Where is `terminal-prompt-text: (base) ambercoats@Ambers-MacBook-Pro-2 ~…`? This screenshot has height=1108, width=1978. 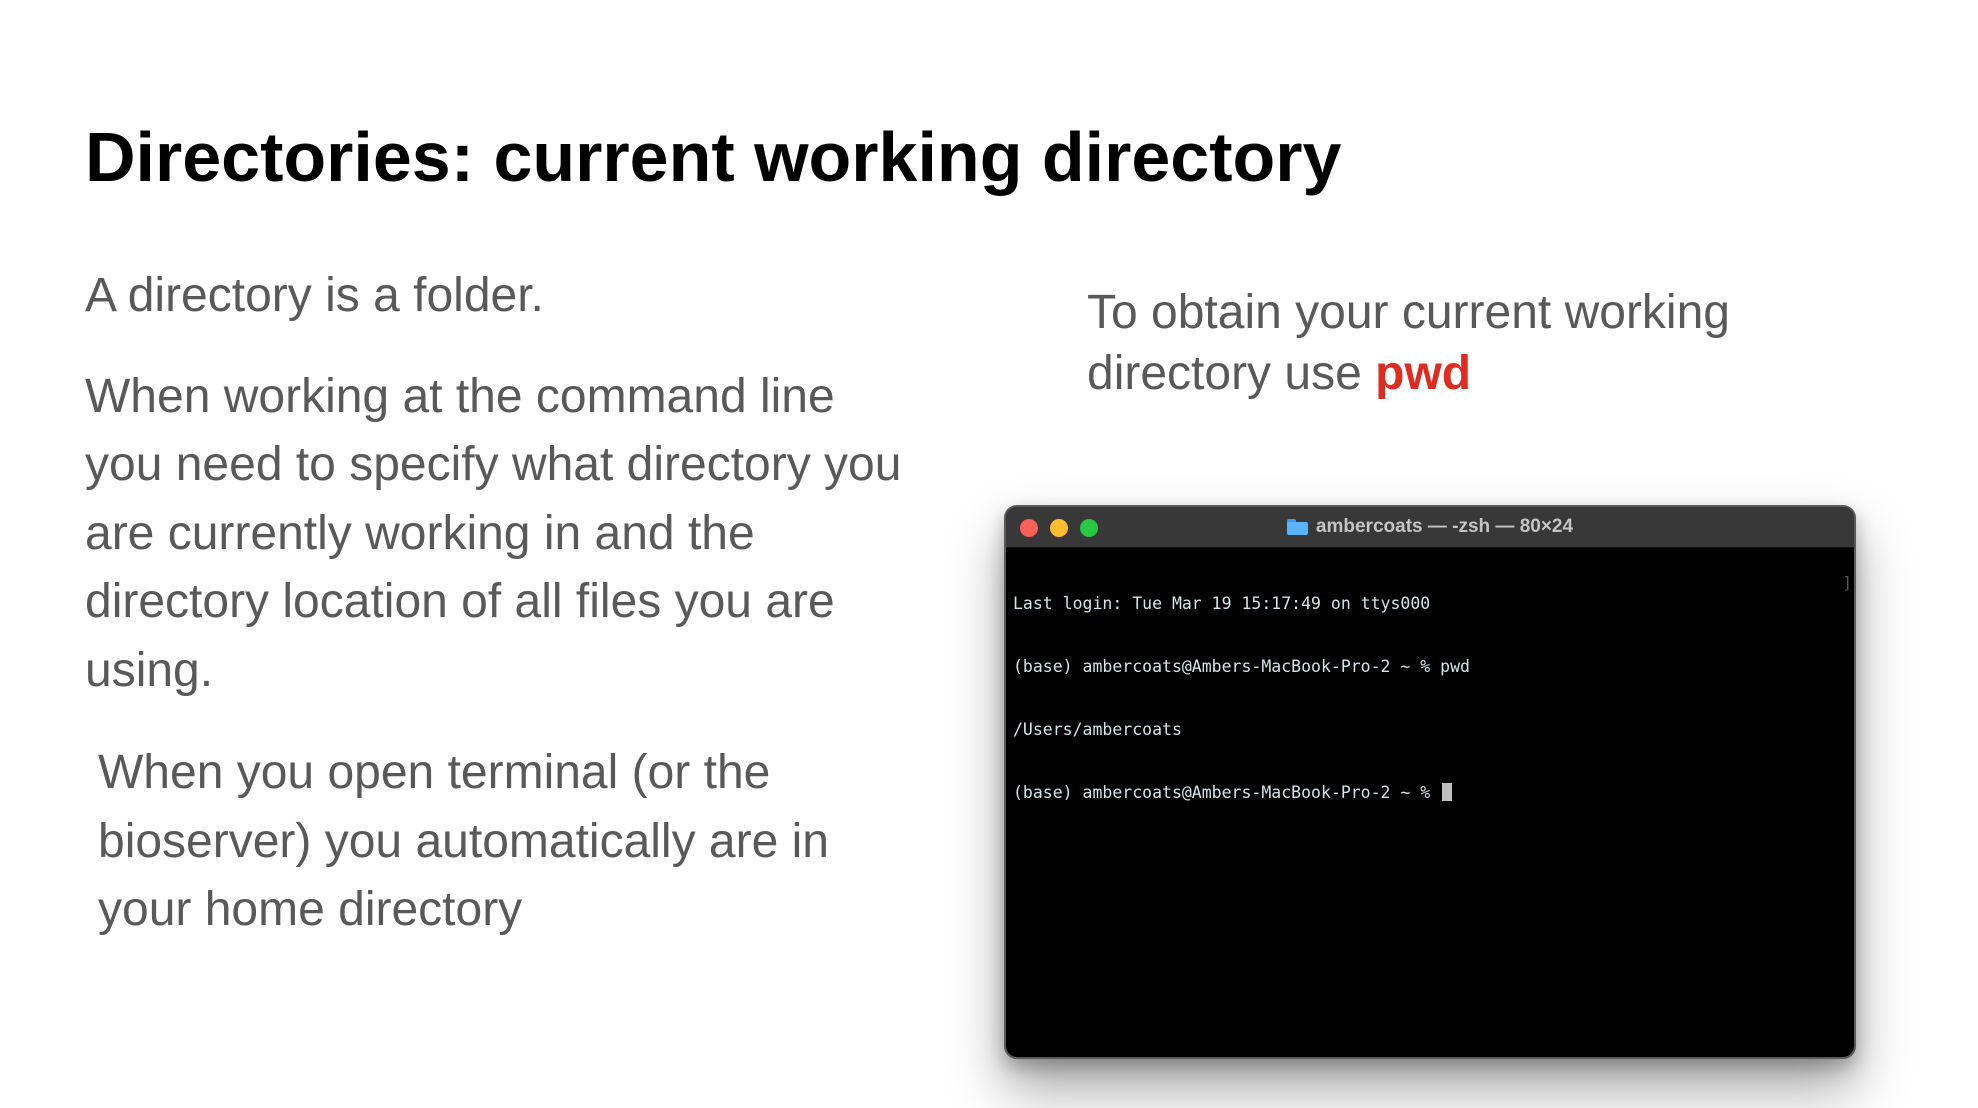 terminal-prompt-text: (base) ambercoats@Ambers-MacBook-Pro-2 ~… is located at coordinates (1227, 792).